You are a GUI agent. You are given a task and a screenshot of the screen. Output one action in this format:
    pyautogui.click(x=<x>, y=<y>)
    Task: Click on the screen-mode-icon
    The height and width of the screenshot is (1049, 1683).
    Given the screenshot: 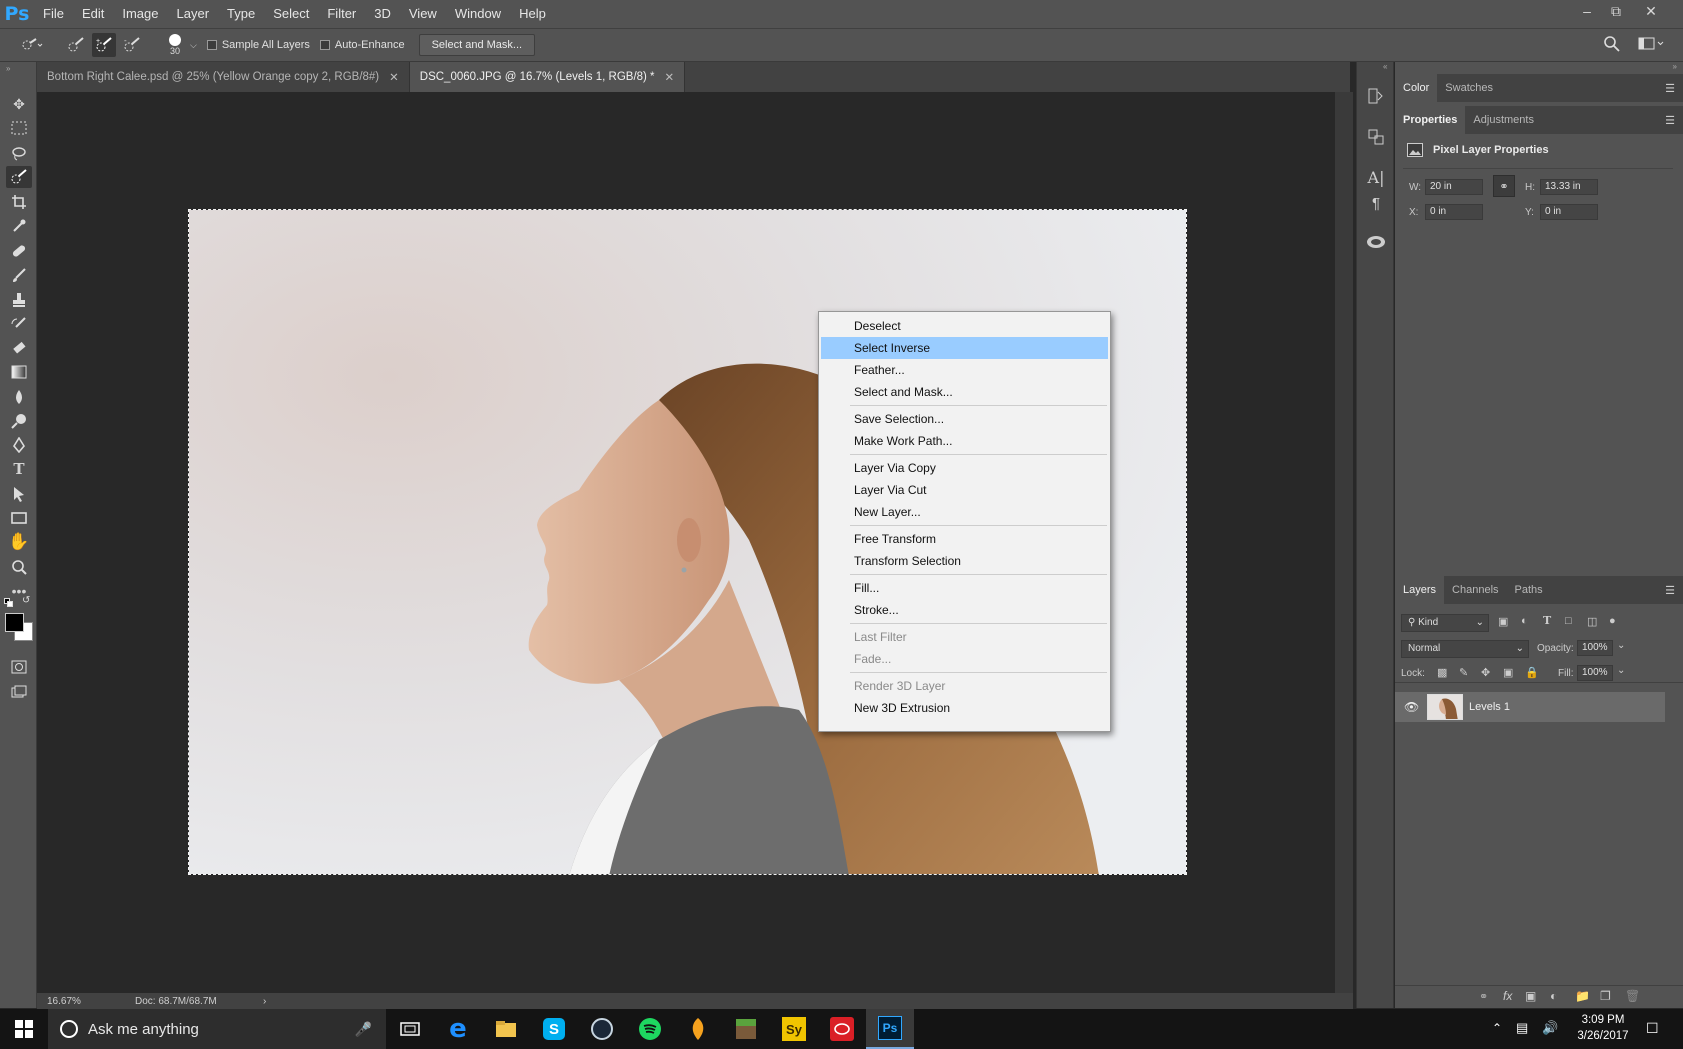 What is the action you would take?
    pyautogui.click(x=19, y=692)
    